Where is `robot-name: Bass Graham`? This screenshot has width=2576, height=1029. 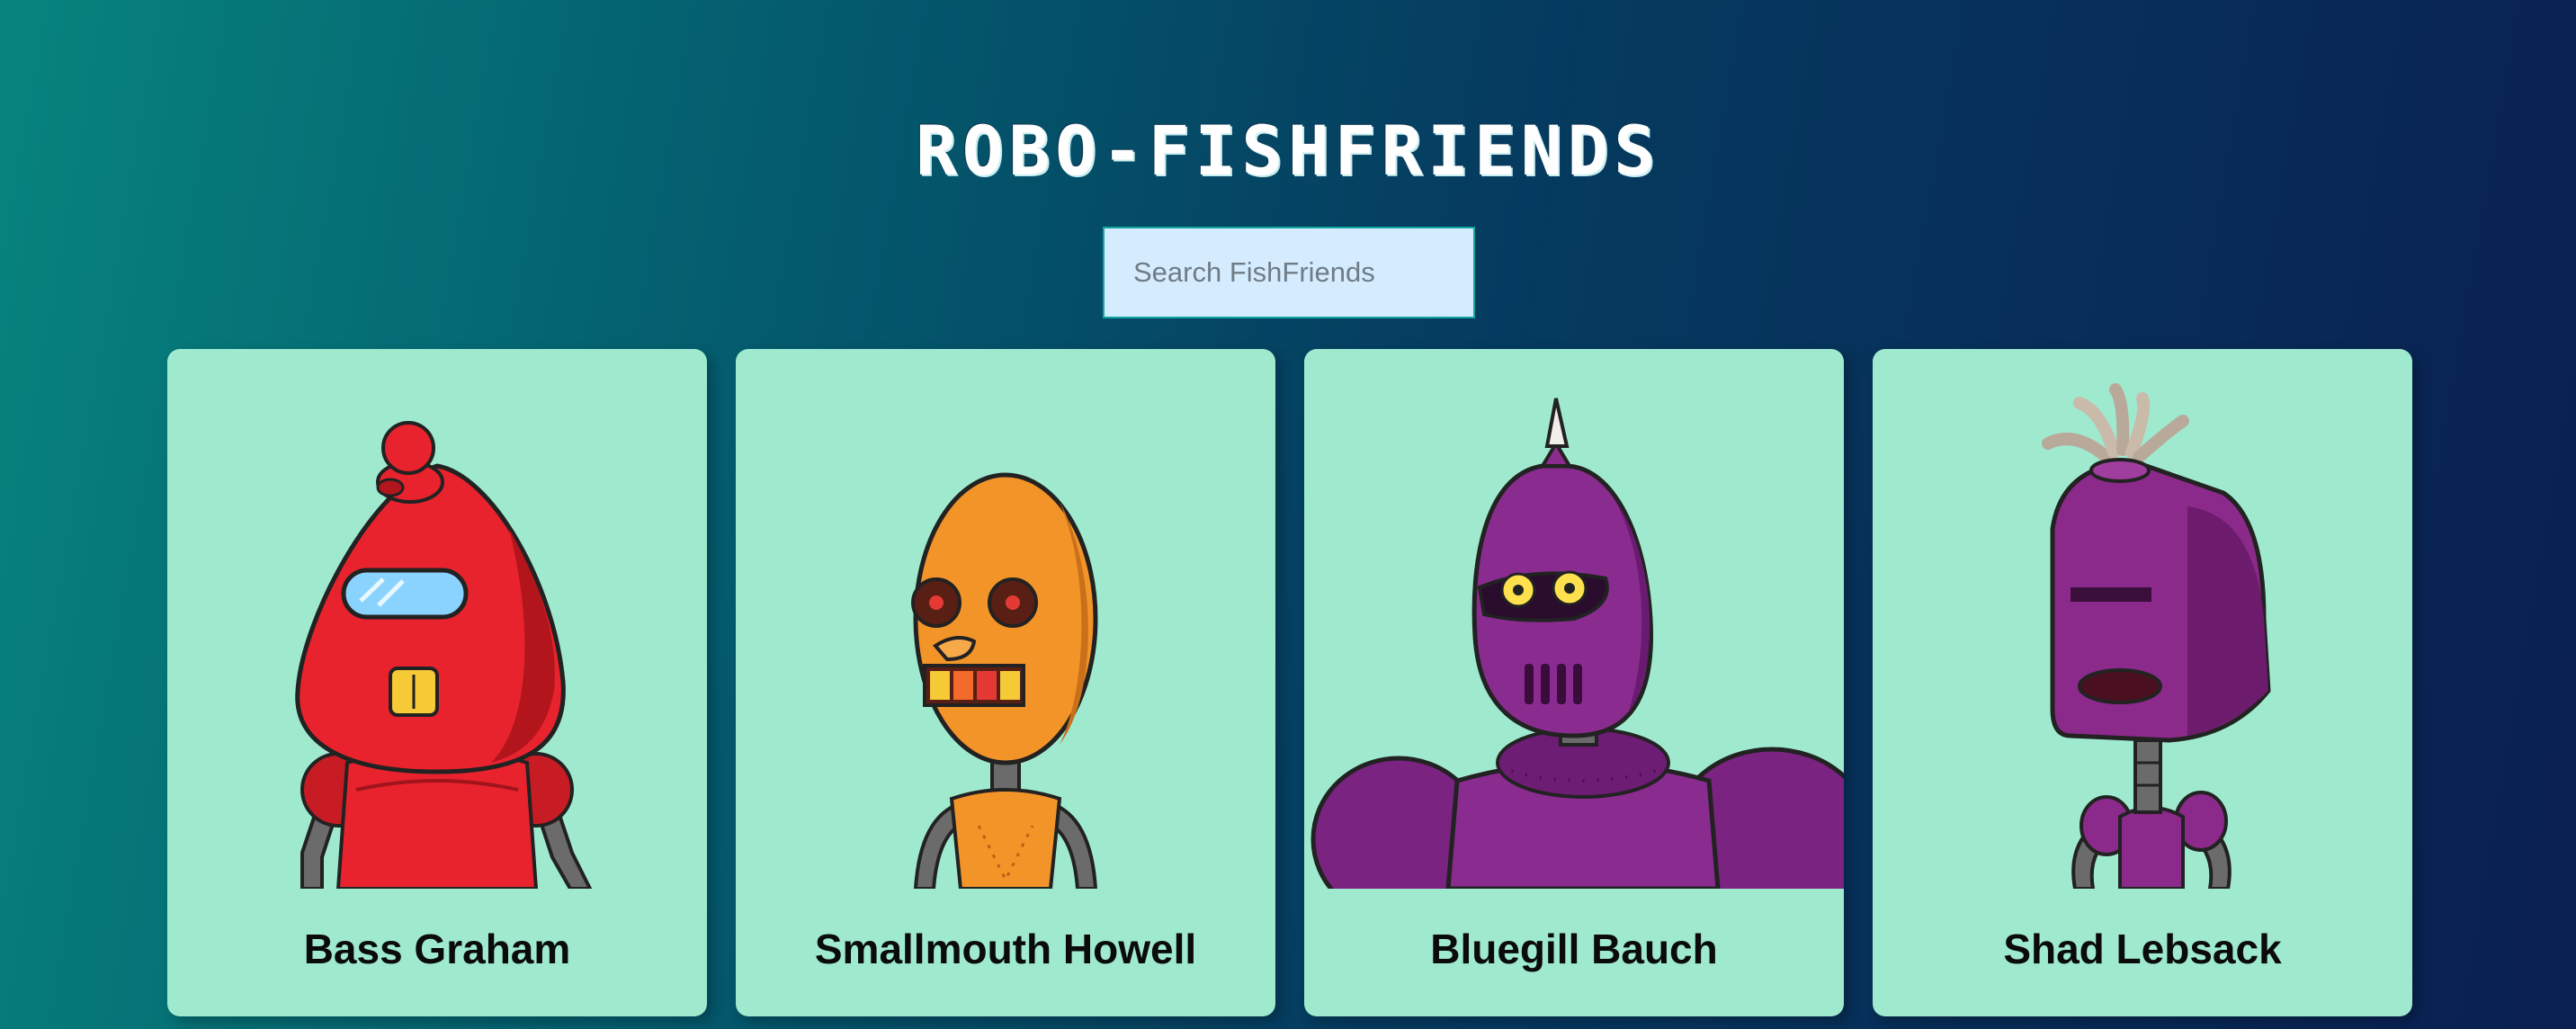 robot-name: Bass Graham is located at coordinates (437, 949).